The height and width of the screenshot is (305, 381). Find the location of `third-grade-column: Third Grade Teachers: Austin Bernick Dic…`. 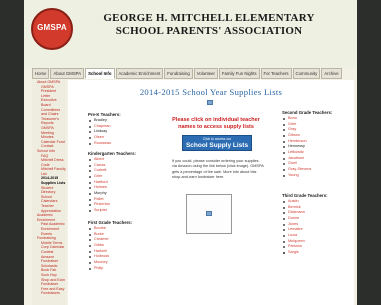

third-grade-column: Third Grade Teachers: Austin Bernick Dic… is located at coordinates (317, 224).